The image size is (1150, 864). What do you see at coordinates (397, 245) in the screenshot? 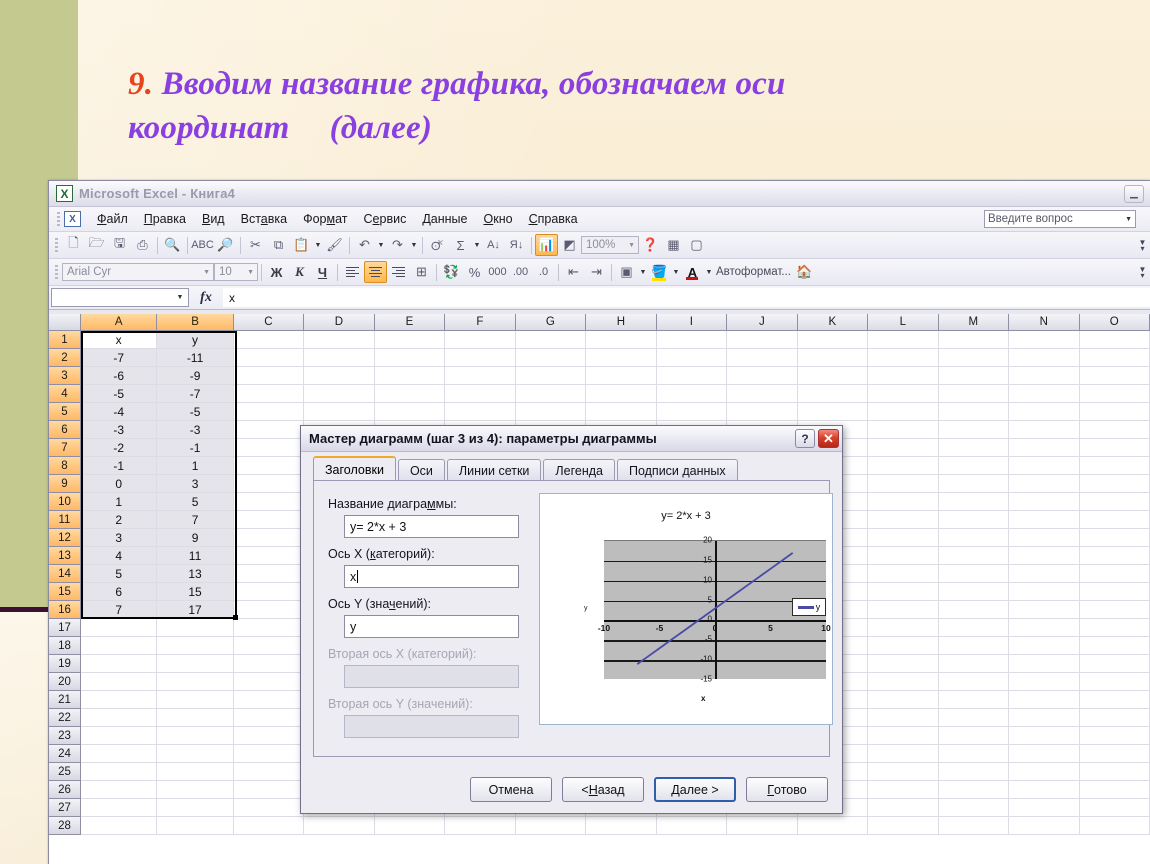
I see `redo-icon: ↷` at bounding box center [397, 245].